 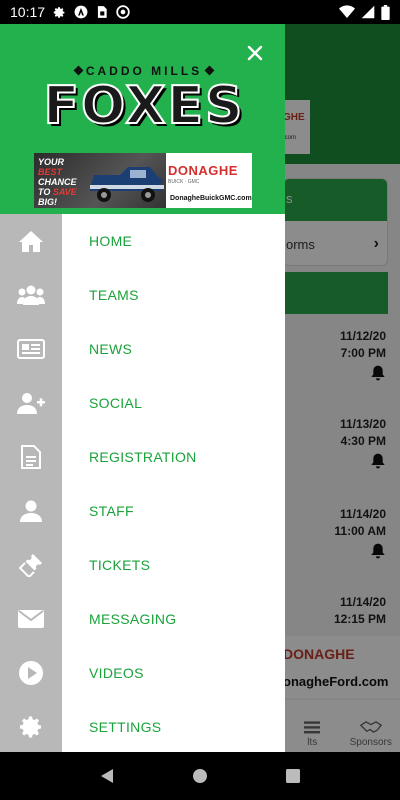 What do you see at coordinates (385, 12) in the screenshot?
I see `battery-icon` at bounding box center [385, 12].